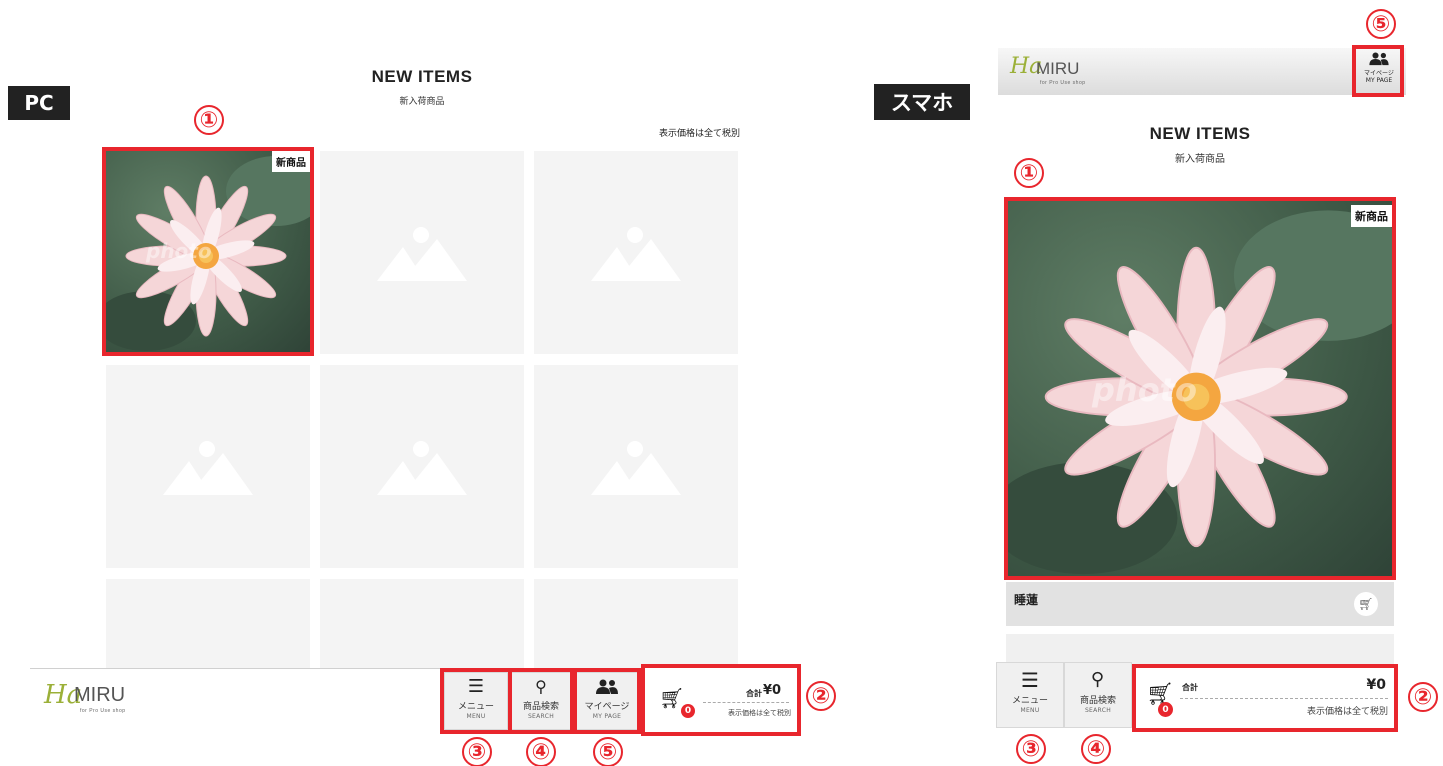  Describe the element at coordinates (208, 251) in the screenshot. I see `pc-item-highlight` at that location.